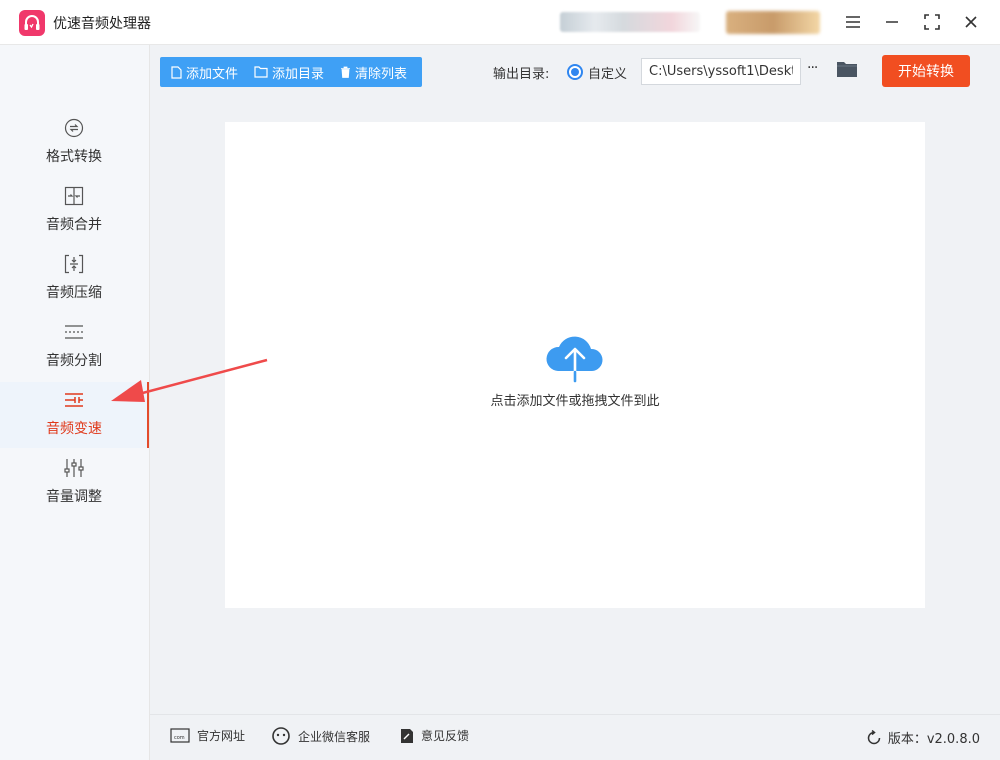  What do you see at coordinates (102, 24) in the screenshot?
I see `app-title: 优速音频处理器` at bounding box center [102, 24].